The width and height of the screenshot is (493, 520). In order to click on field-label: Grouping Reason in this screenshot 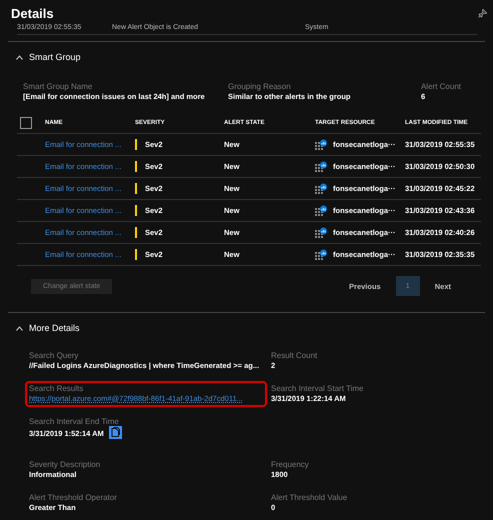, I will do `click(260, 86)`.